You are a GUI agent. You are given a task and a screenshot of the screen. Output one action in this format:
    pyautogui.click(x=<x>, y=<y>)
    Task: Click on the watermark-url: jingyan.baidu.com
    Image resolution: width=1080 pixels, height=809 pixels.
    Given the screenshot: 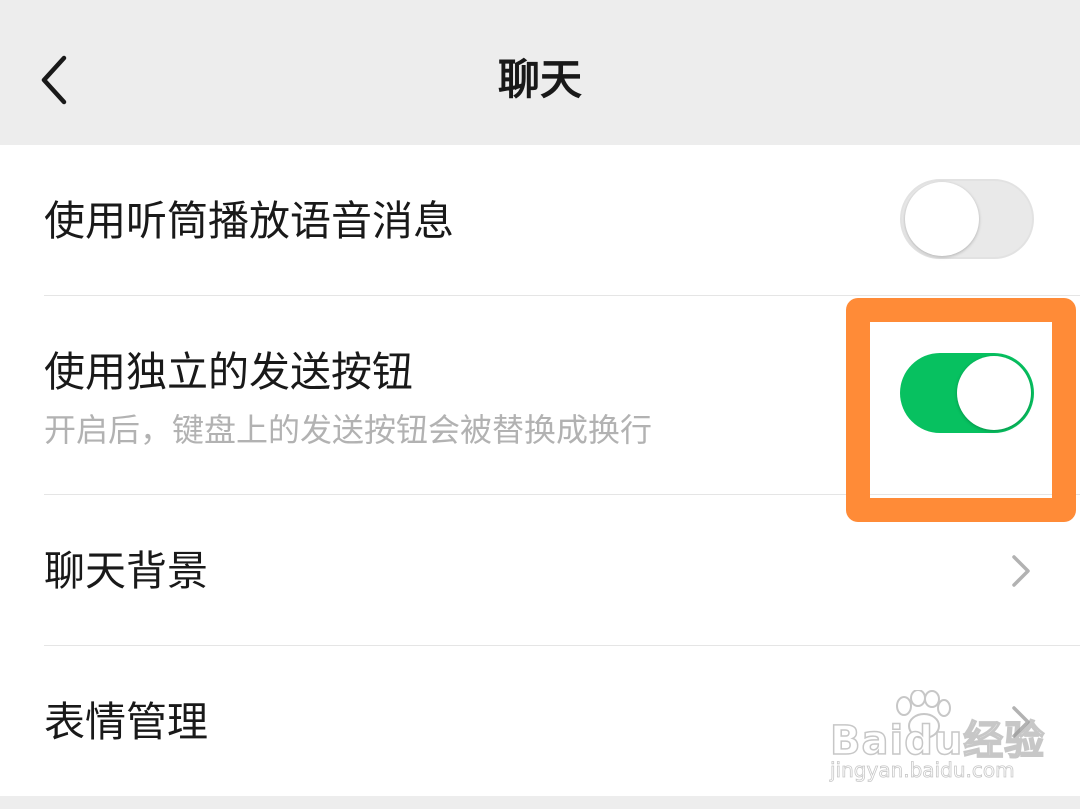 What is the action you would take?
    pyautogui.click(x=922, y=770)
    